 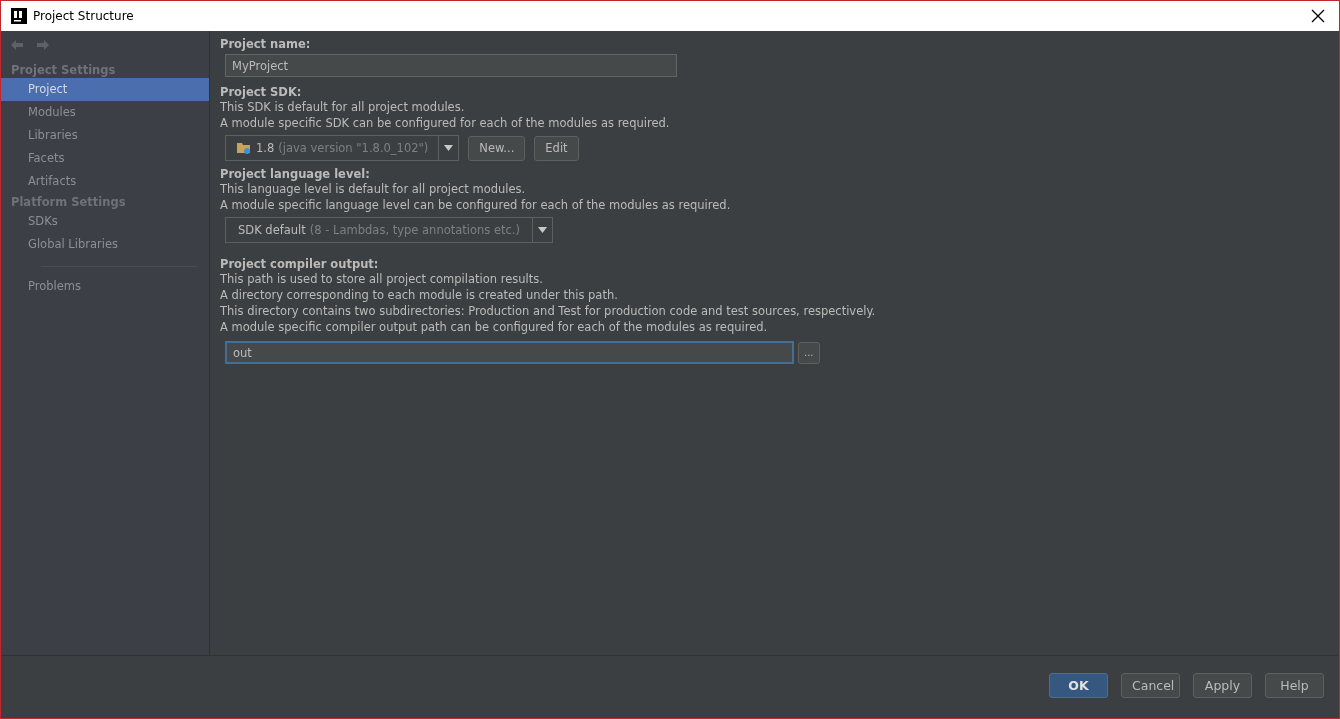 What do you see at coordinates (343, 107) in the screenshot?
I see `description-text: This SDK is default for all project modules.` at bounding box center [343, 107].